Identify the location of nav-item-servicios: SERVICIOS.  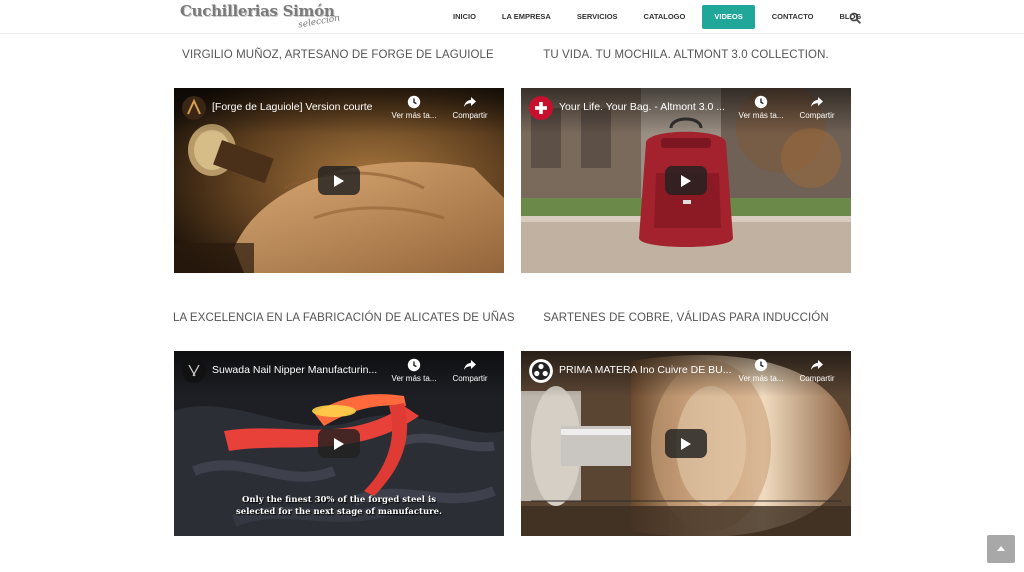
(597, 17).